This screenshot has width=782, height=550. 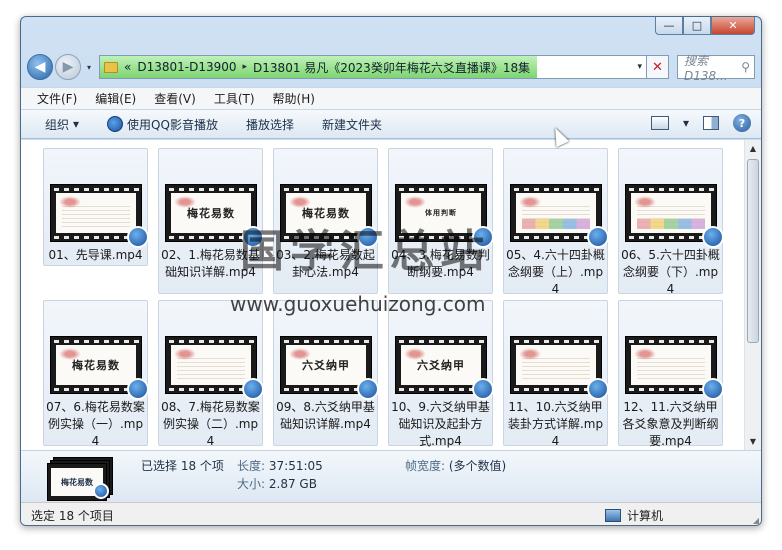 I want to click on back-button: ◀, so click(x=40, y=67).